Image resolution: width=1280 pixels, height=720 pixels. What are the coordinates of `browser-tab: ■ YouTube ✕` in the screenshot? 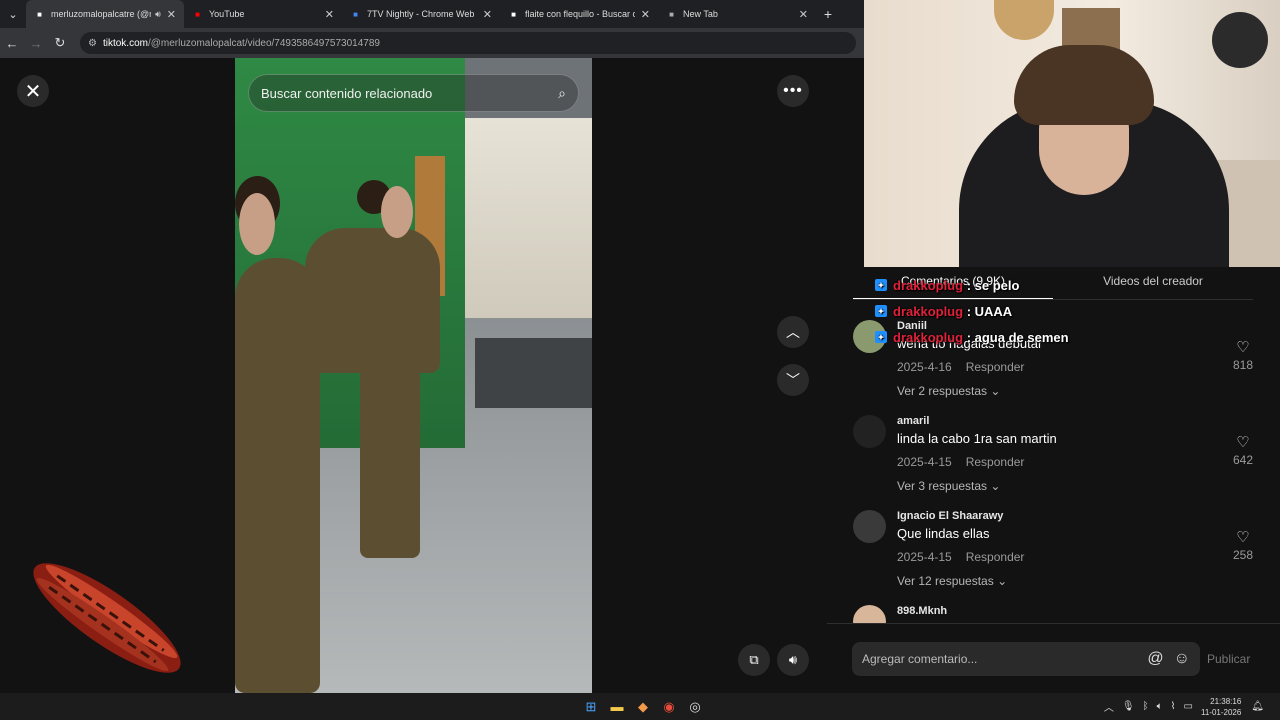 It's located at (263, 14).